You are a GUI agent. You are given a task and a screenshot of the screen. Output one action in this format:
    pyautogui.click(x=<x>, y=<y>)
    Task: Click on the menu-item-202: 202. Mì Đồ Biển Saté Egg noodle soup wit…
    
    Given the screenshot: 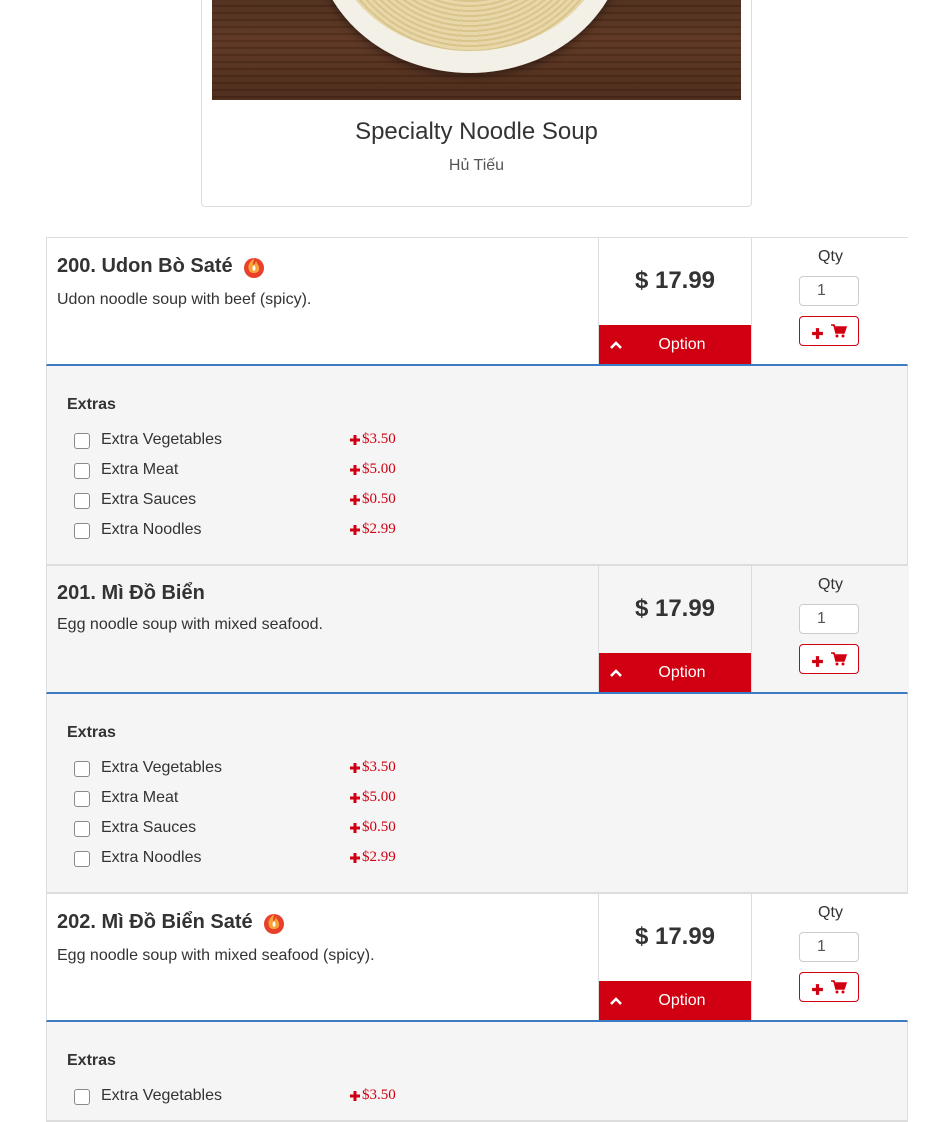 What is the action you would take?
    pyautogui.click(x=477, y=957)
    